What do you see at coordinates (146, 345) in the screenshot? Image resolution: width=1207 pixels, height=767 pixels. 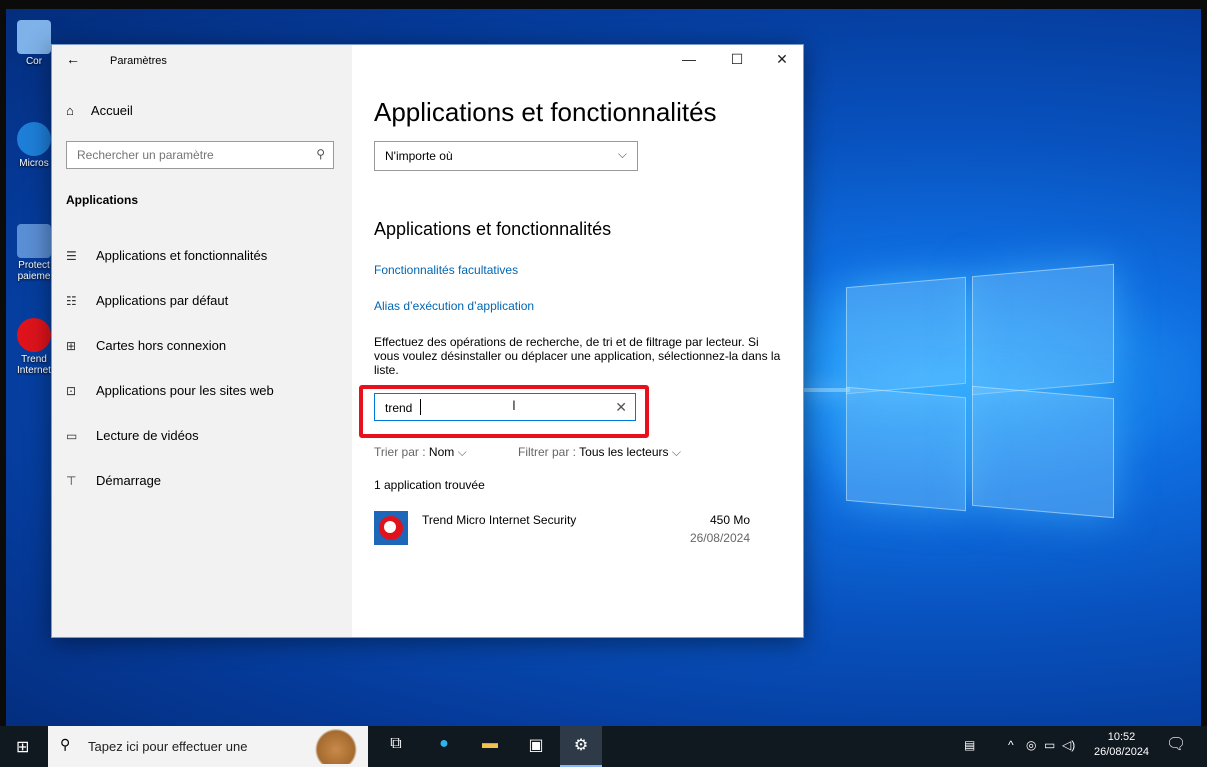 I see `nav-item-offline-maps: ⊞ Cartes hors connexion` at bounding box center [146, 345].